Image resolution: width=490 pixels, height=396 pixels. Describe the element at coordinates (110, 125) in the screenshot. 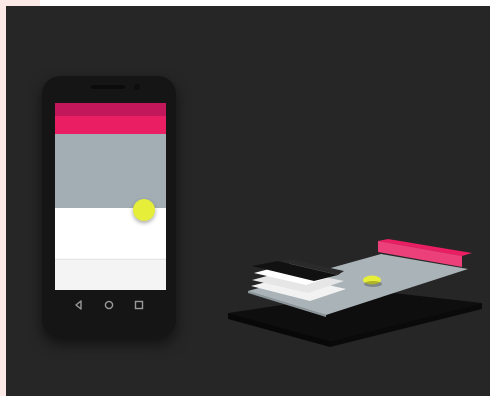

I see `app-bar` at that location.